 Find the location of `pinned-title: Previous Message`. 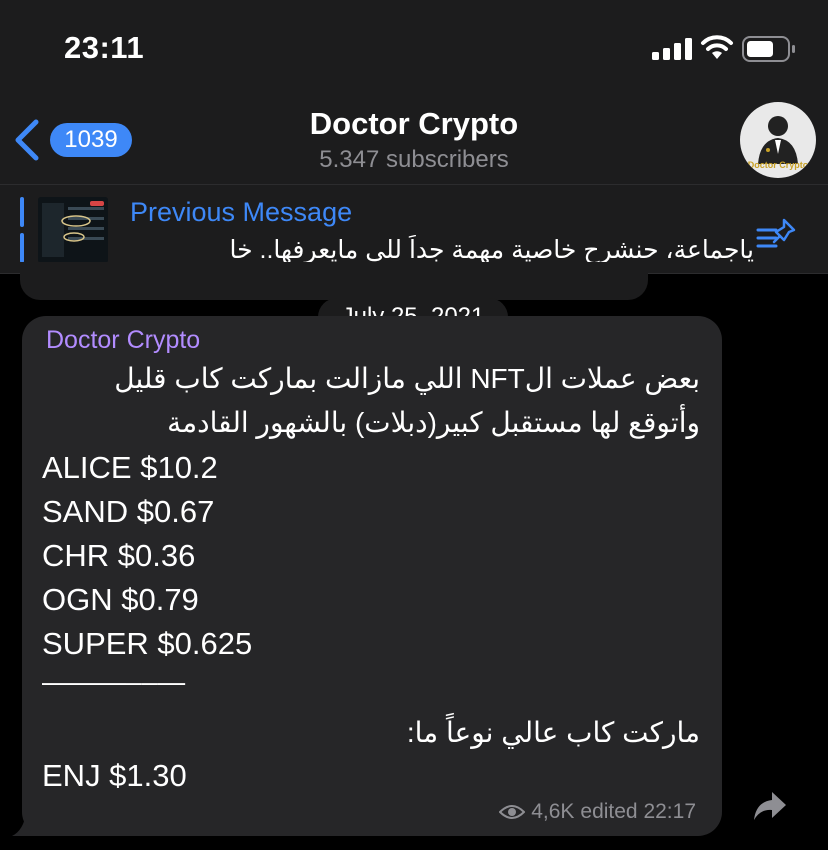

pinned-title: Previous Message is located at coordinates (241, 212).